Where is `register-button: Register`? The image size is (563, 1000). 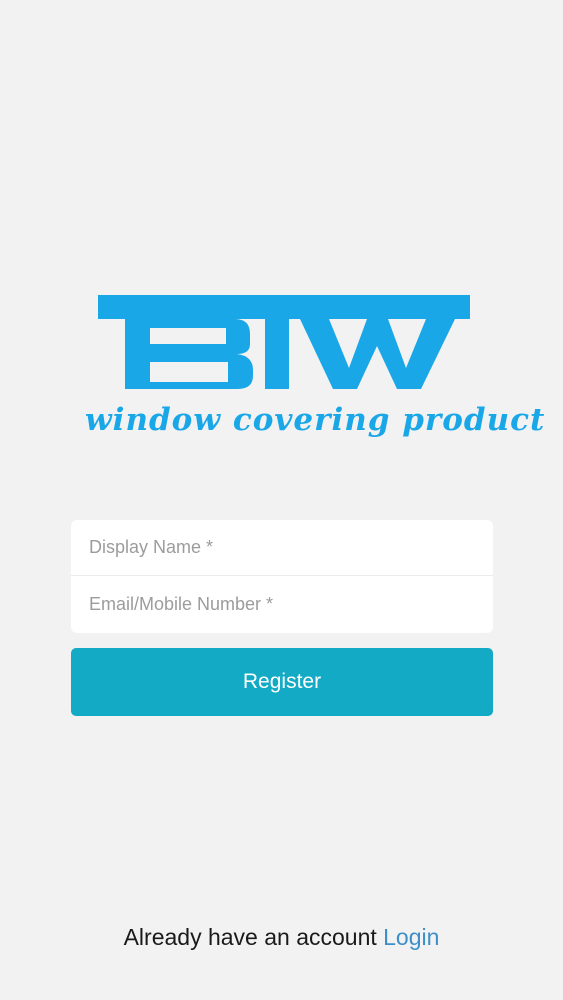
register-button: Register is located at coordinates (282, 682).